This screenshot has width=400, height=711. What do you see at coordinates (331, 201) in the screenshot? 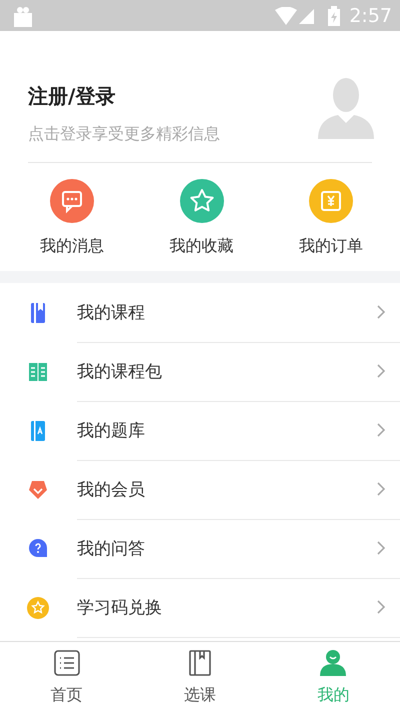
I see `order-badge-icon` at bounding box center [331, 201].